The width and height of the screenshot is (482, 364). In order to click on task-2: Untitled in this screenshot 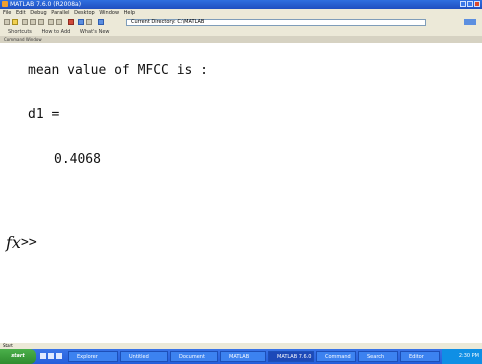, I will do `click(144, 356)`.